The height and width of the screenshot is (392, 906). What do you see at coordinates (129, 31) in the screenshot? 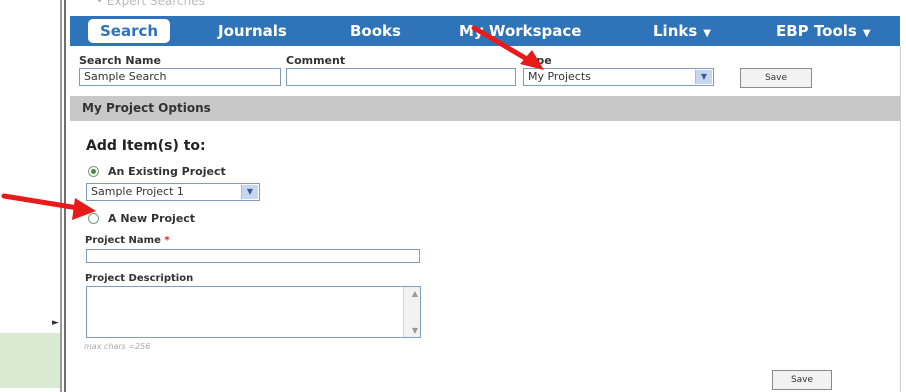
I see `tab-search: Search` at bounding box center [129, 31].